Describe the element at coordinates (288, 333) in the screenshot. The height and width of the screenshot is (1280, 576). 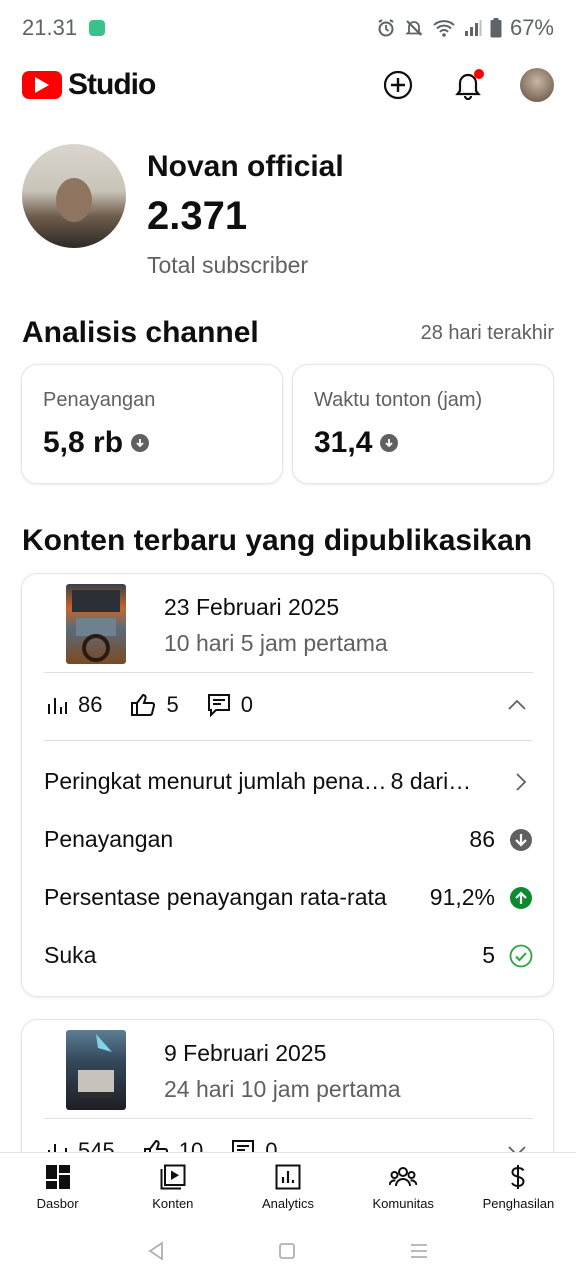
I see `analytics-header: Analisis channel 28 hari terakhir` at that location.